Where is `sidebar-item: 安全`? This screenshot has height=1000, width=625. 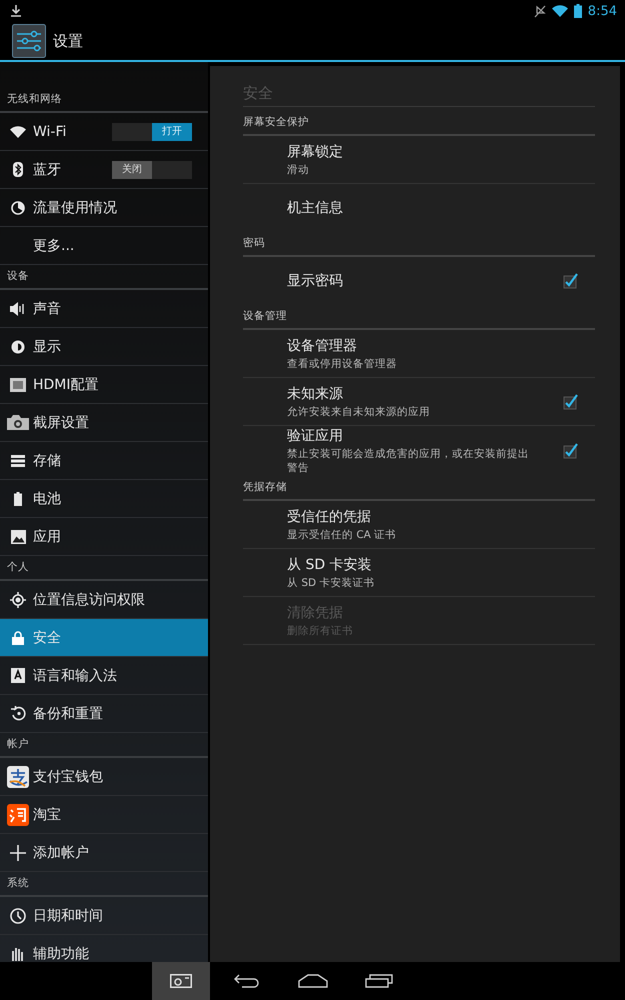 sidebar-item: 安全 is located at coordinates (104, 638).